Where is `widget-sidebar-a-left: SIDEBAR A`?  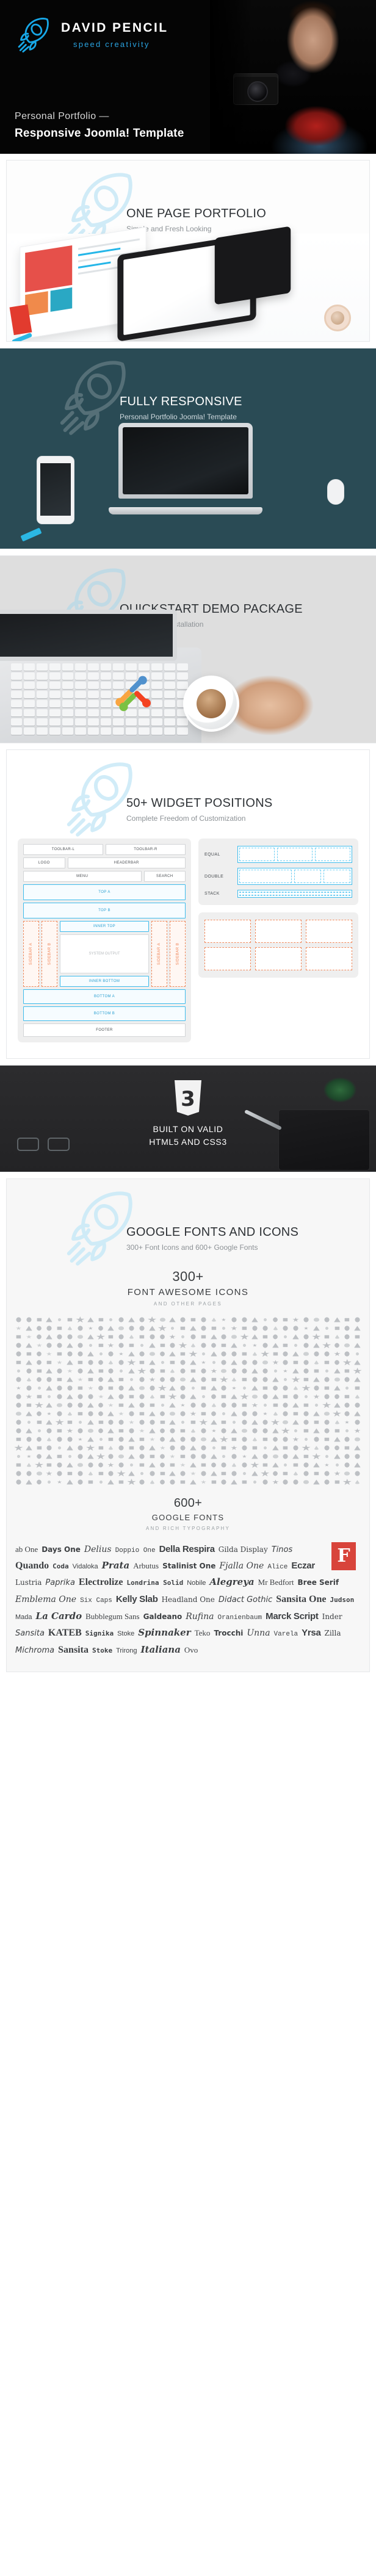
widget-sidebar-a-left: SIDEBAR A is located at coordinates (31, 954).